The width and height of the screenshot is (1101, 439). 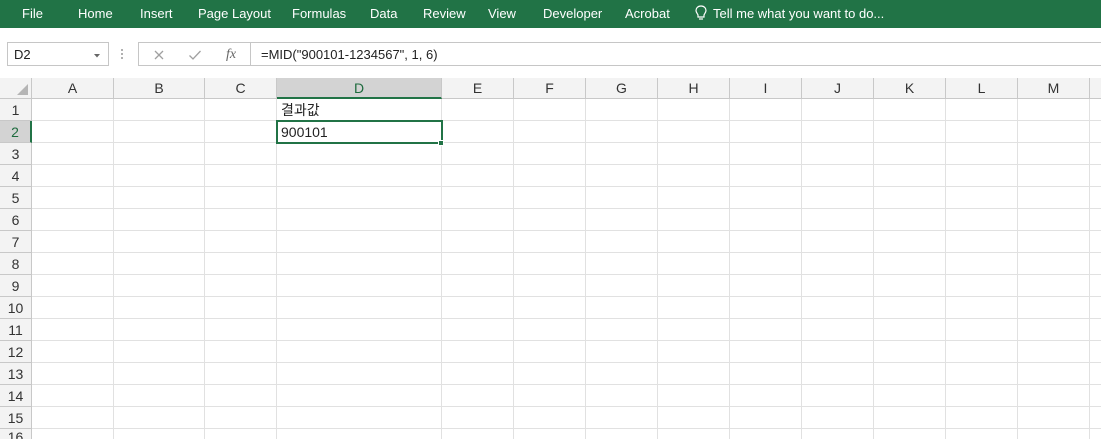 I want to click on column-header-f: F, so click(x=550, y=88).